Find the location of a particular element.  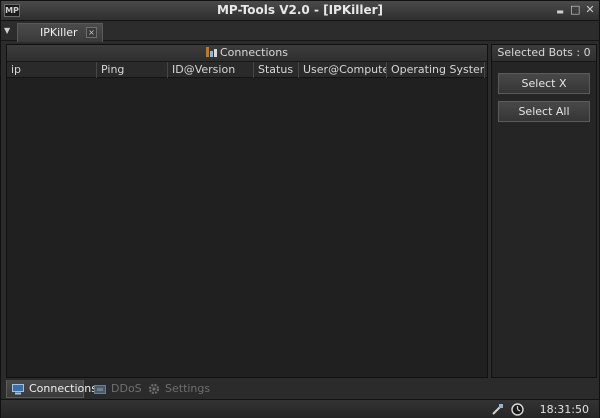

bottom-tab-bar: Connections DDoS Settings is located at coordinates (300, 389).